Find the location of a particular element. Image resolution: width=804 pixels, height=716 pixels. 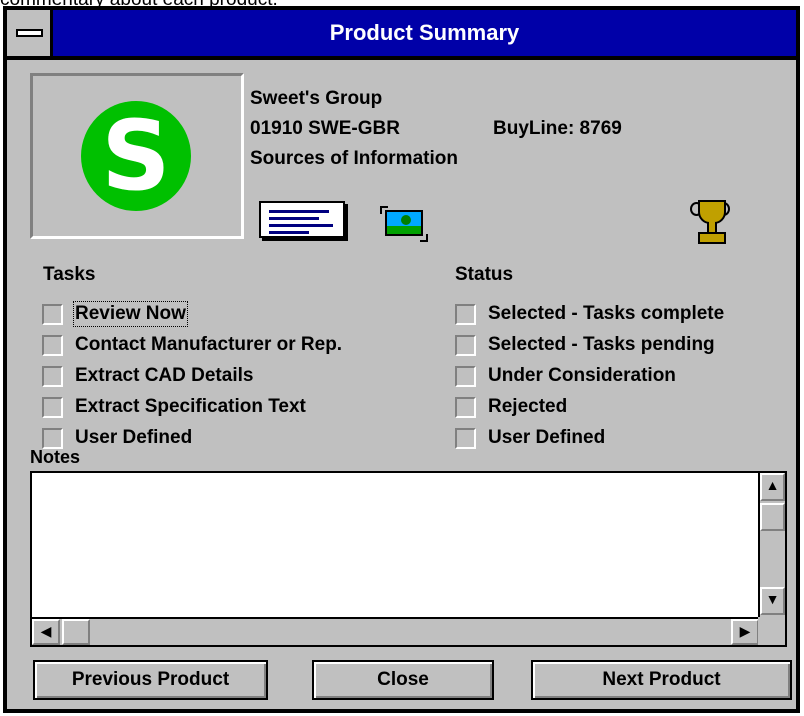

title-bar: Product Summary is located at coordinates (401, 35).